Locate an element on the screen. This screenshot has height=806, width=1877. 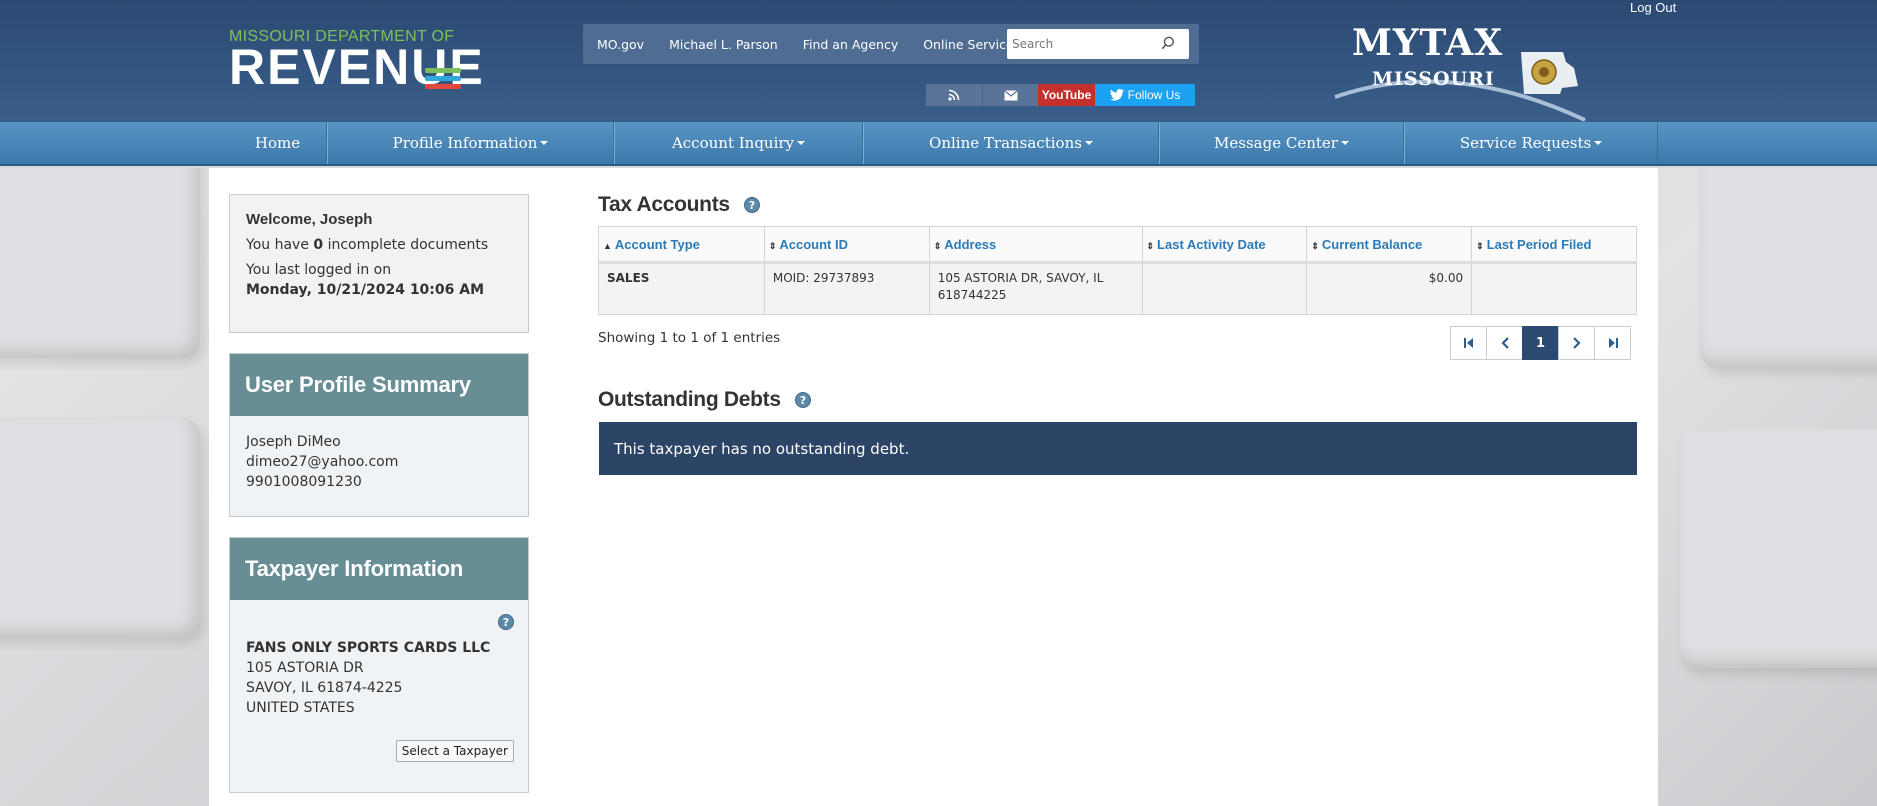
col-account-id-label: Account ID is located at coordinates (814, 244).